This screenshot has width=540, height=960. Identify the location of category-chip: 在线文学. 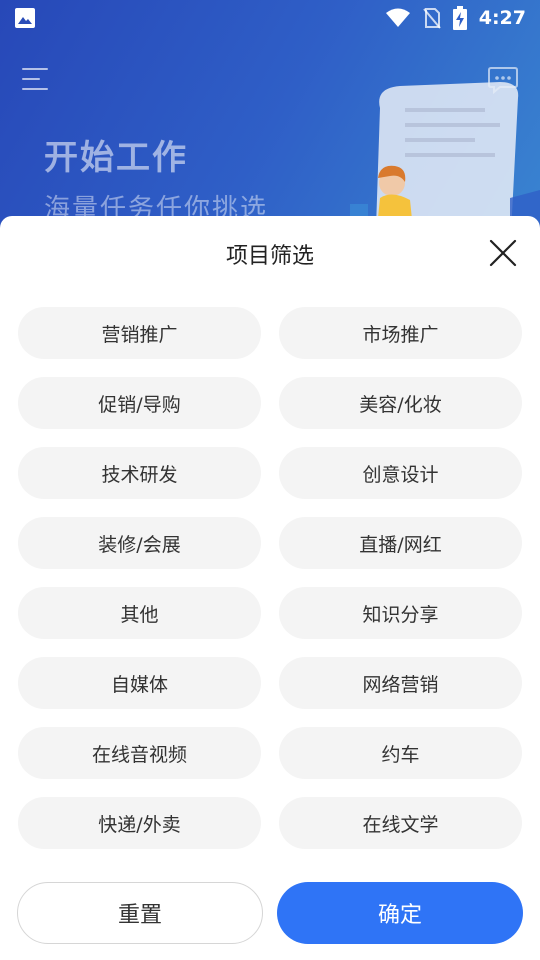
(400, 823).